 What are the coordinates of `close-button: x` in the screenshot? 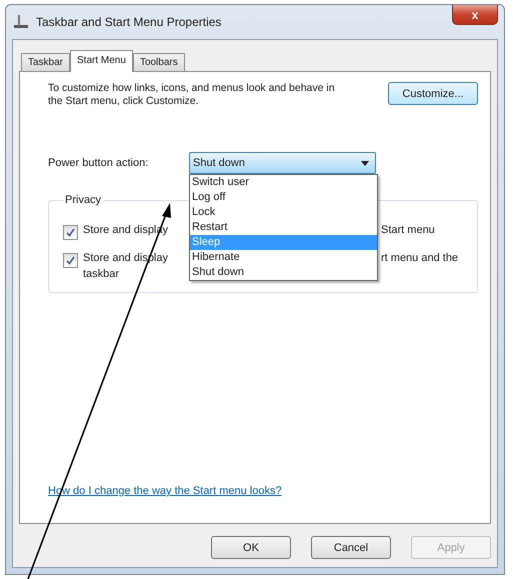 It's located at (475, 15).